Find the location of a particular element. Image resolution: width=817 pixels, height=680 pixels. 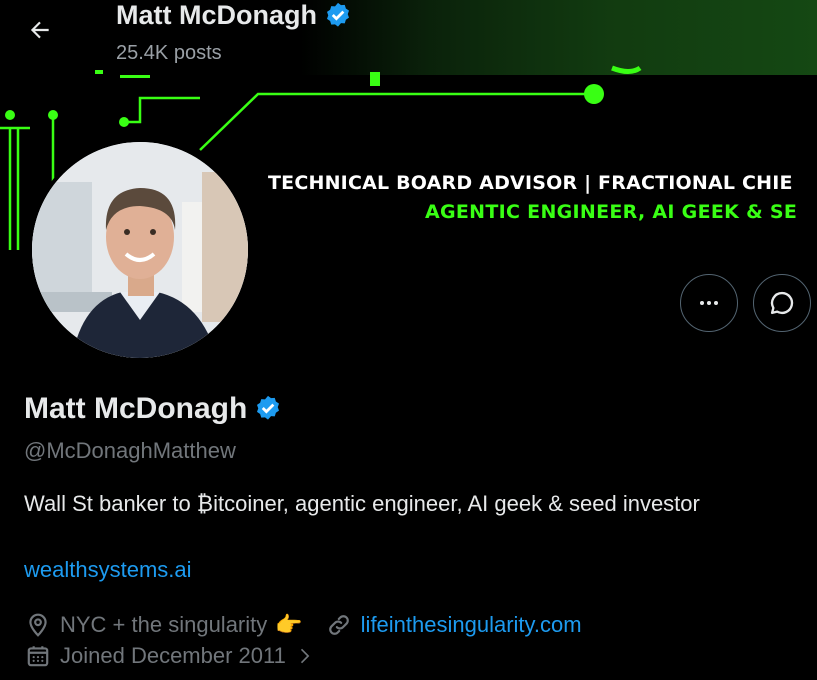

location-text: NYC + the singularity is located at coordinates (164, 624).